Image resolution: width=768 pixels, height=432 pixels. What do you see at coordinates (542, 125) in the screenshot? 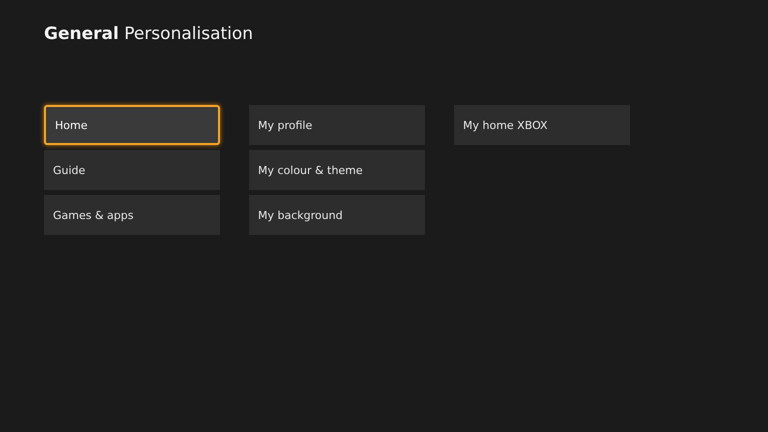
I see `menu-tile: My home XBOX` at bounding box center [542, 125].